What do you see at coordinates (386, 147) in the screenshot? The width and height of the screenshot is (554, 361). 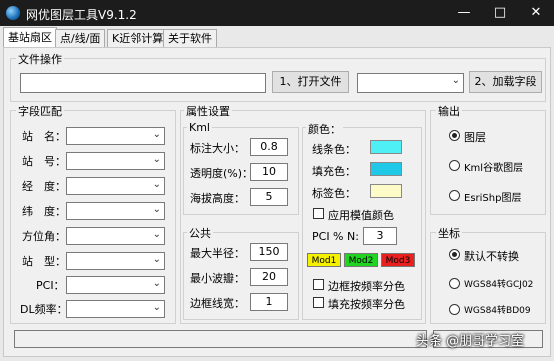 I see `line-color-swatch` at bounding box center [386, 147].